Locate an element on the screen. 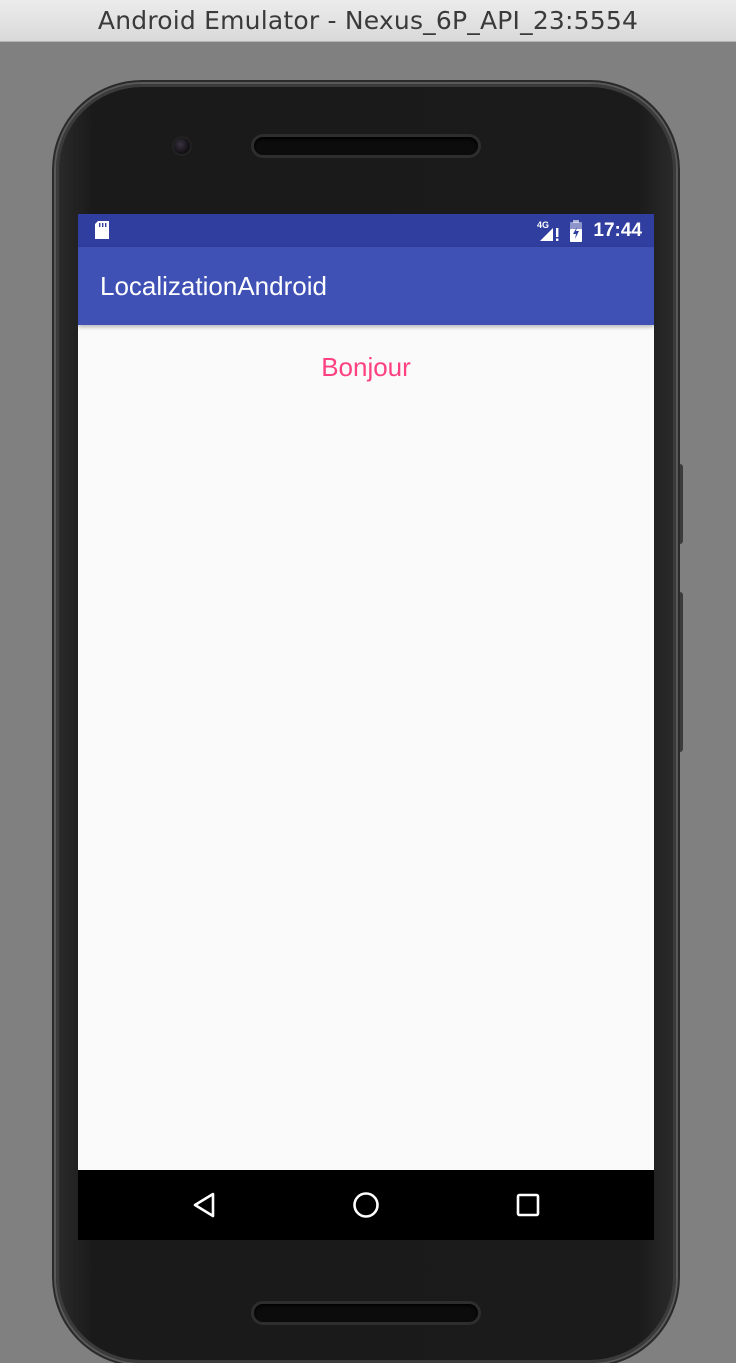 This screenshot has height=1363, width=736. home-circle-icon is located at coordinates (366, 1205).